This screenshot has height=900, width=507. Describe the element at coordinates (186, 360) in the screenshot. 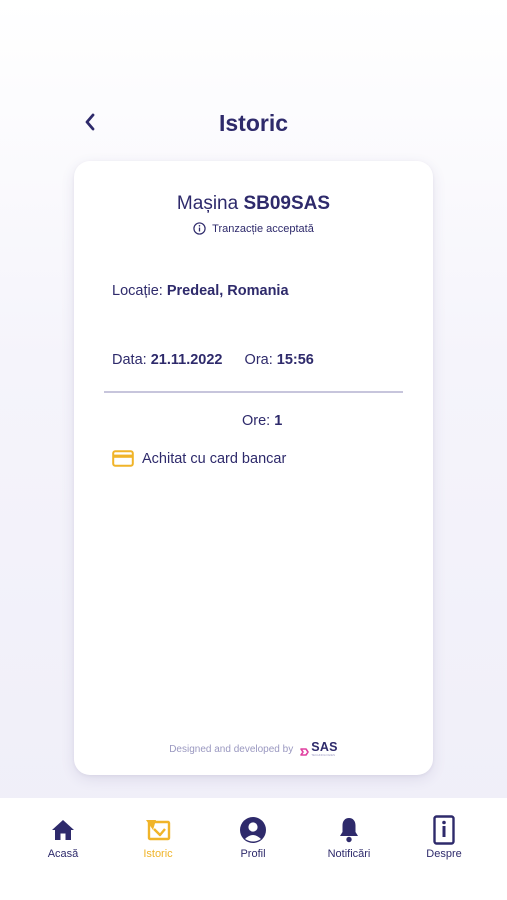

I see `date-value: 21.11.2022` at that location.